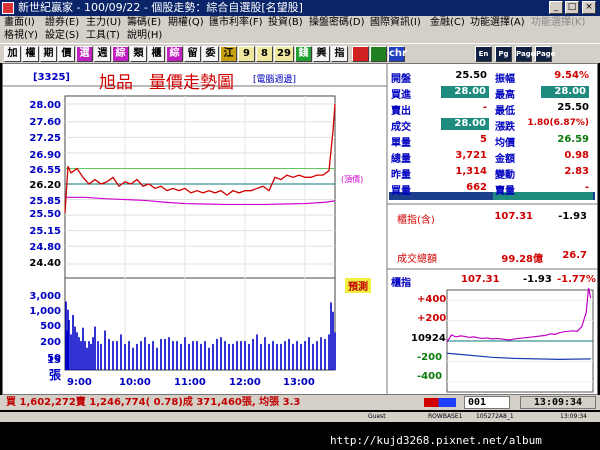 The image size is (600, 450). I want to click on mini-index-label: 櫃指, so click(401, 283).